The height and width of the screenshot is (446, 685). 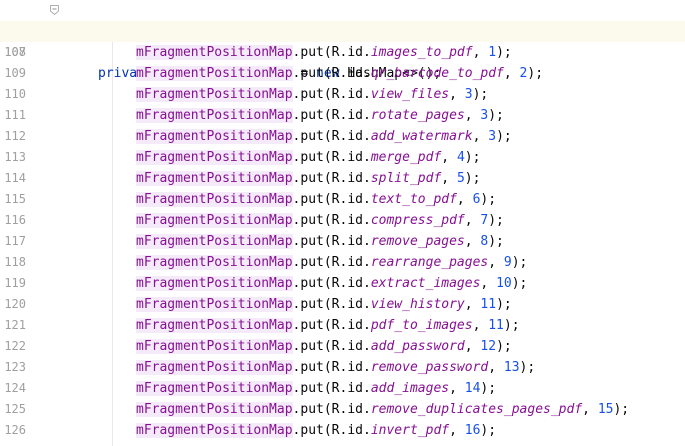 What do you see at coordinates (15, 283) in the screenshot?
I see `line-number: 119` at bounding box center [15, 283].